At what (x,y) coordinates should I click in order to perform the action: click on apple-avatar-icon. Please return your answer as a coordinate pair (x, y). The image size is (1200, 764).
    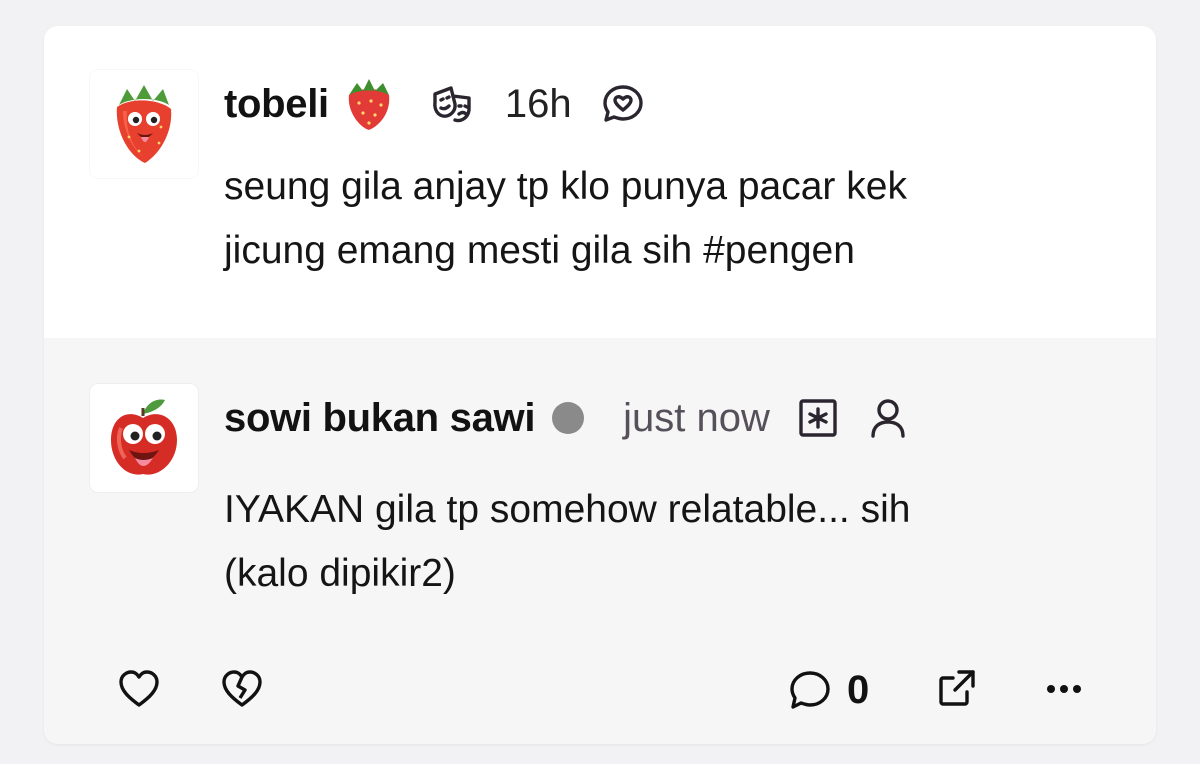
    Looking at the image, I should click on (144, 437).